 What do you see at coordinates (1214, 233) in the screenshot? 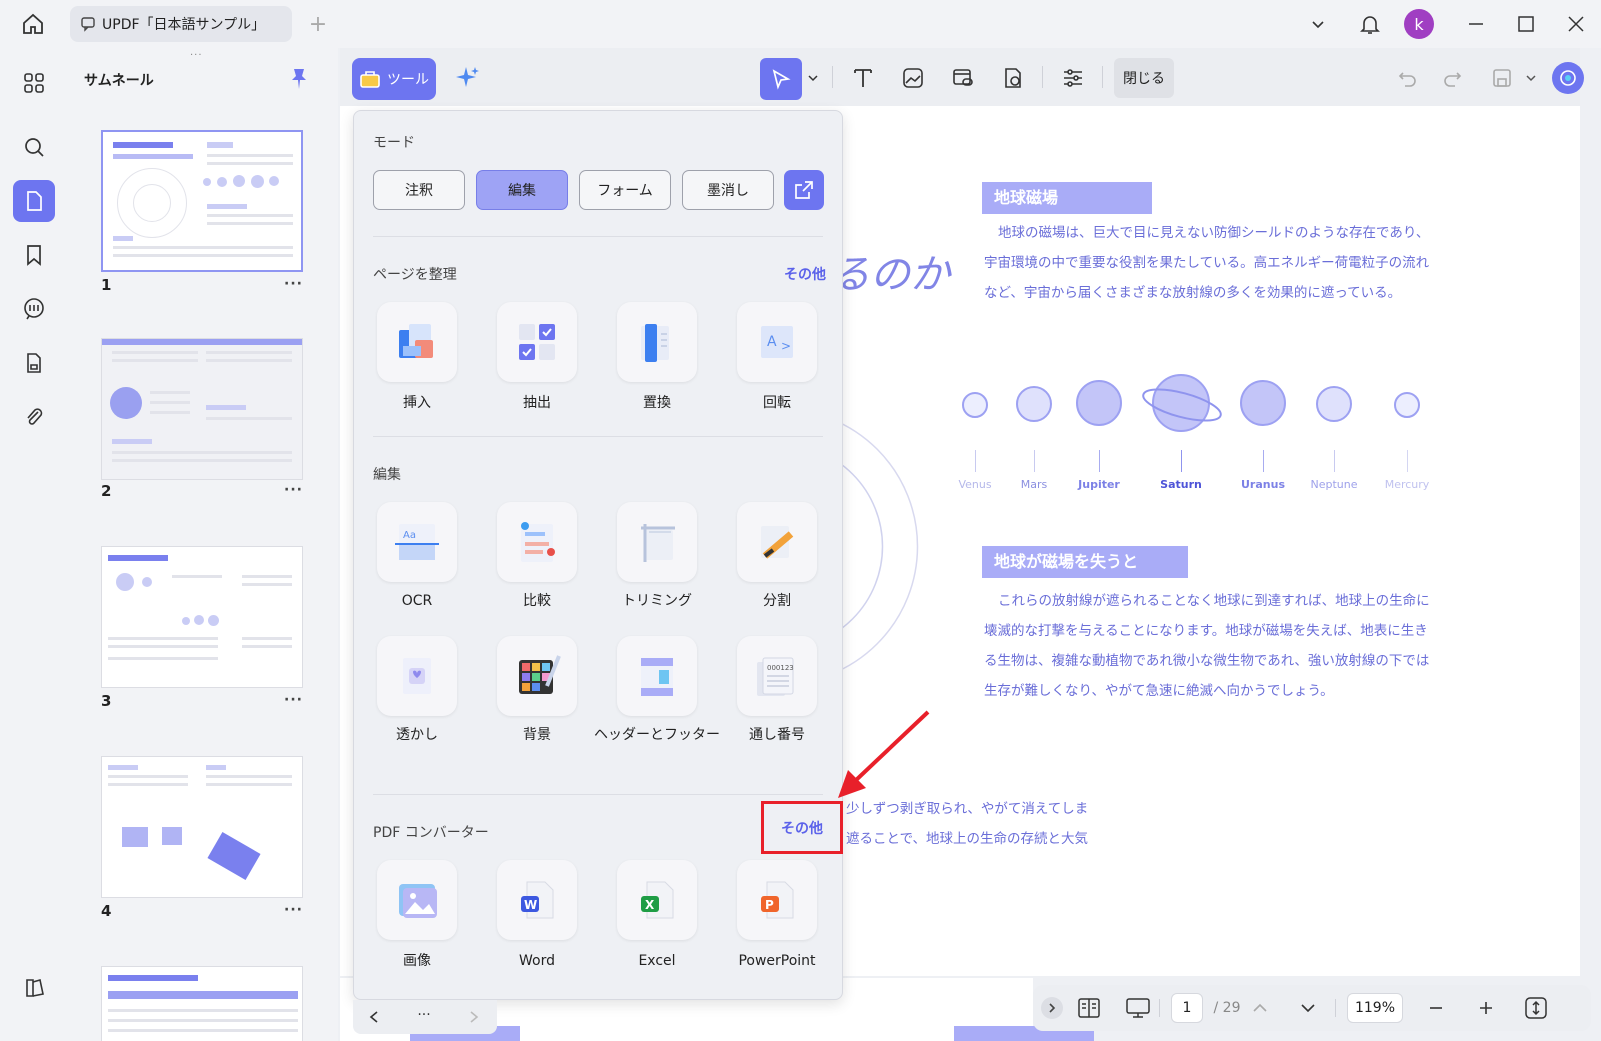
I see `paragraph-line: 地球の磁場は、巨大で目に見えない防御シールドのような存在であり、` at bounding box center [1214, 233].